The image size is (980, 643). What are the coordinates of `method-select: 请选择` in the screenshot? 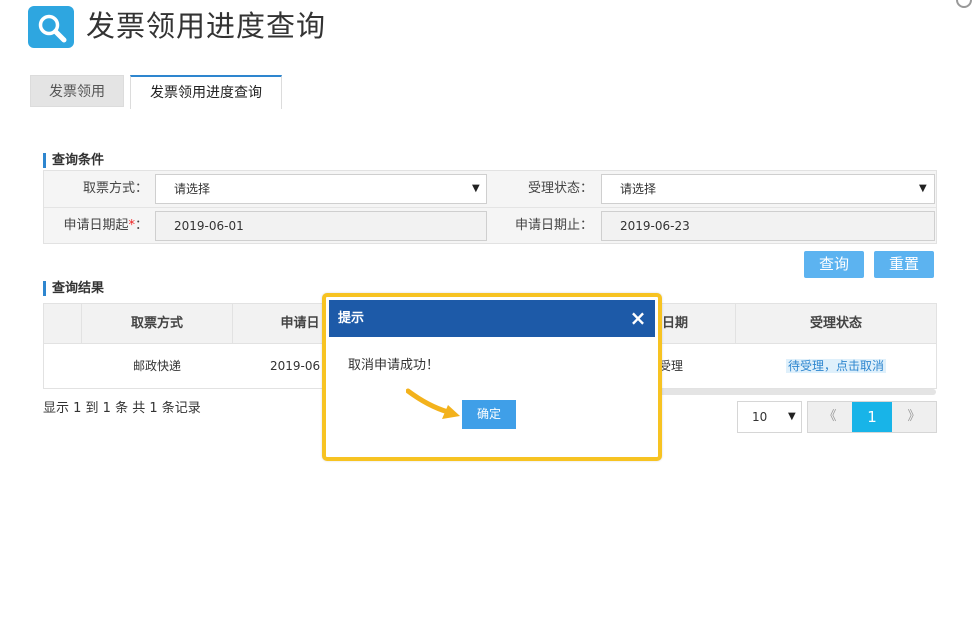 It's located at (321, 189).